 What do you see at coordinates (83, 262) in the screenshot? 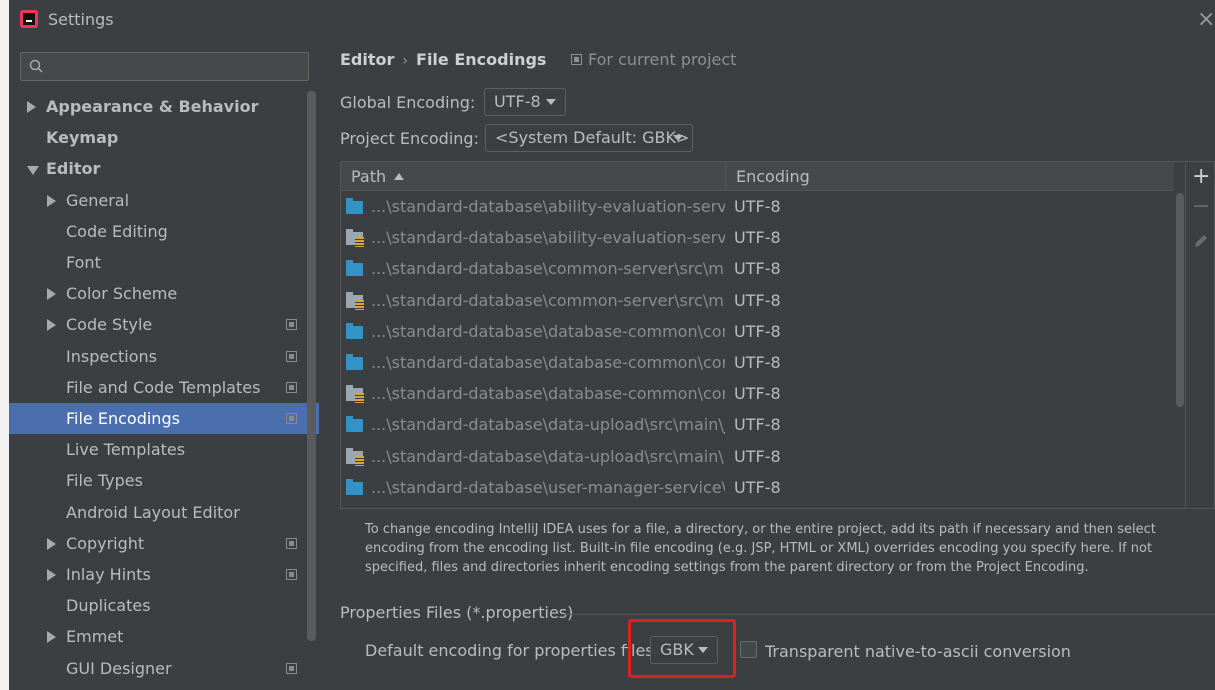
I see `sidebar-item-label: Font` at bounding box center [83, 262].